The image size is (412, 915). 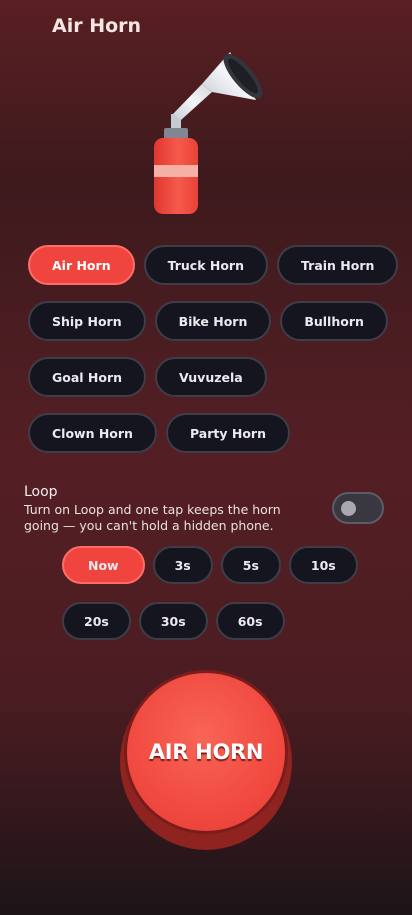 What do you see at coordinates (358, 508) in the screenshot?
I see `loop-toggle` at bounding box center [358, 508].